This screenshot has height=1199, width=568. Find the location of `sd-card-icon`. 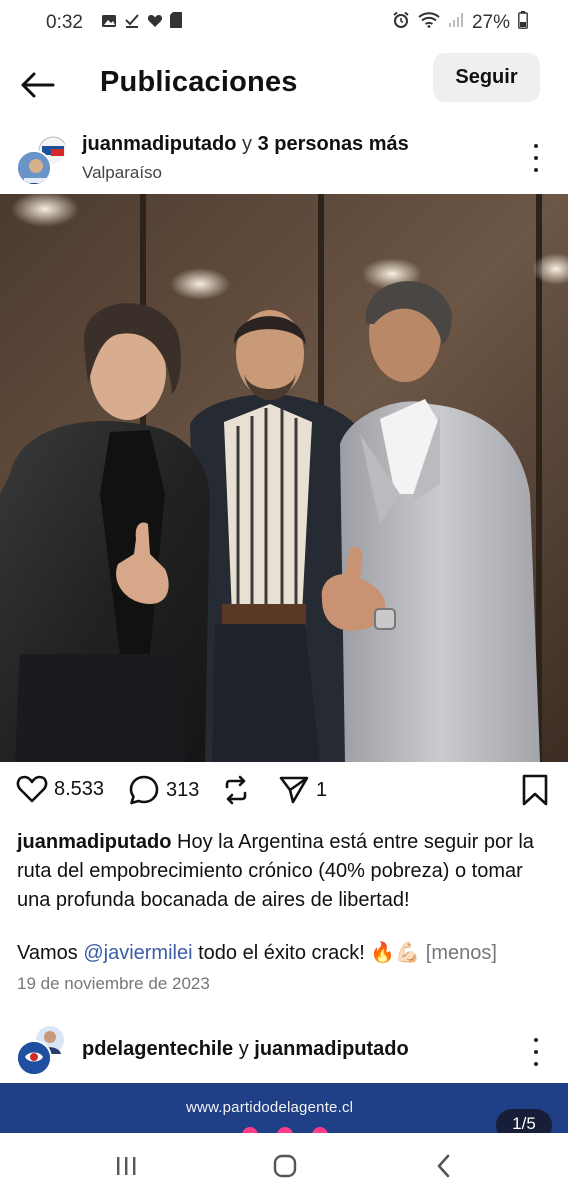

sd-card-icon is located at coordinates (175, 23).